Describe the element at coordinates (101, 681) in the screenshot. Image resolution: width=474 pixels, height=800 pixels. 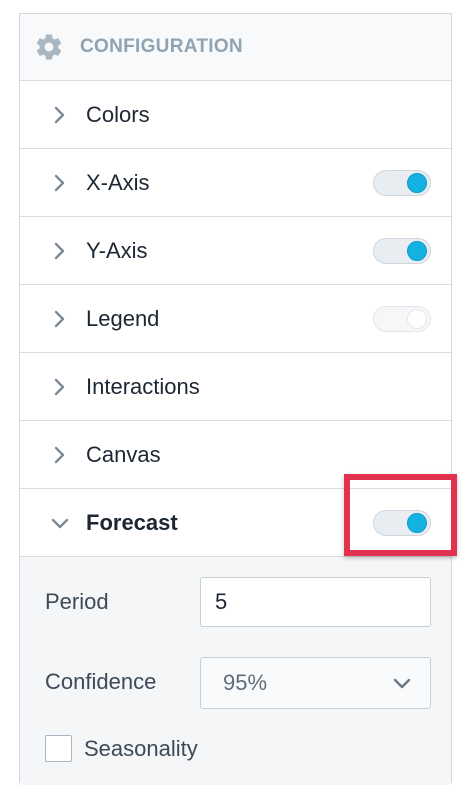
I see `confidence-label: Confidence` at that location.